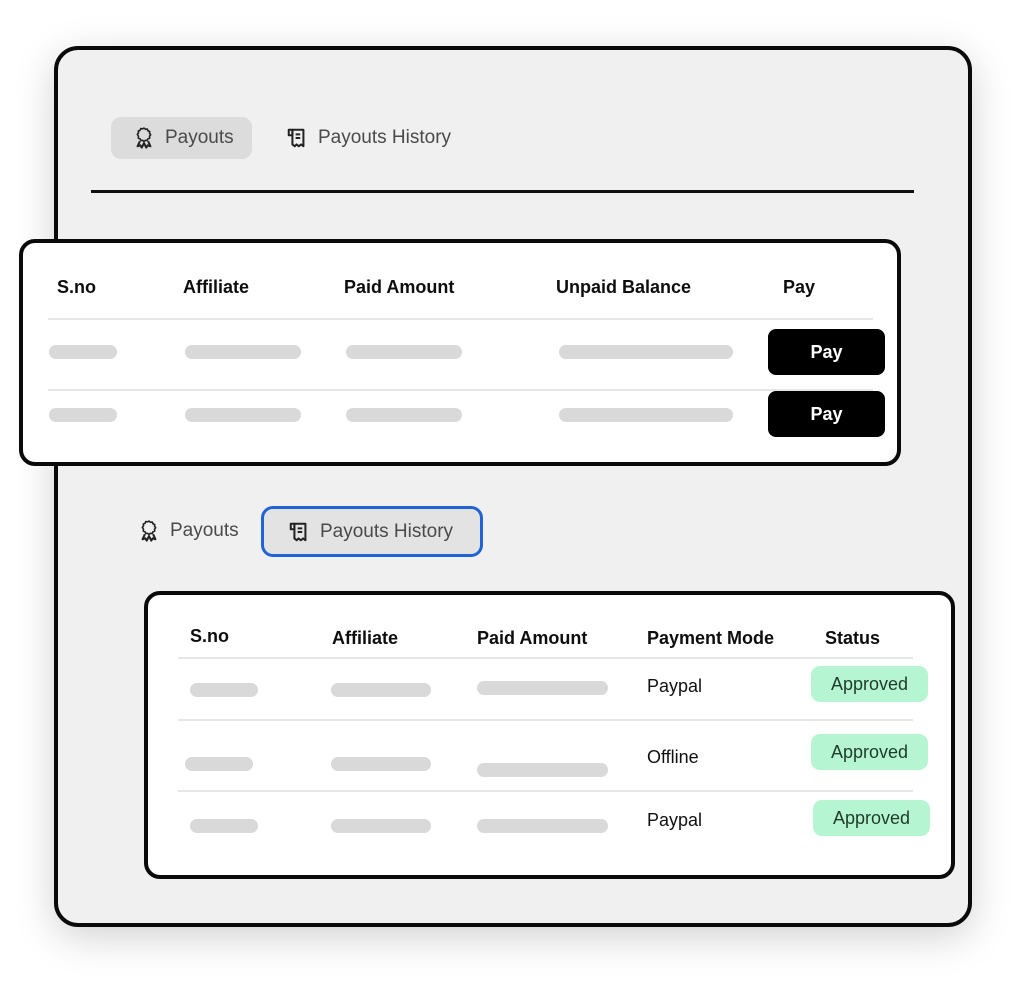 This screenshot has width=1024, height=986. Describe the element at coordinates (673, 757) in the screenshot. I see `payment-mode: Offline` at that location.